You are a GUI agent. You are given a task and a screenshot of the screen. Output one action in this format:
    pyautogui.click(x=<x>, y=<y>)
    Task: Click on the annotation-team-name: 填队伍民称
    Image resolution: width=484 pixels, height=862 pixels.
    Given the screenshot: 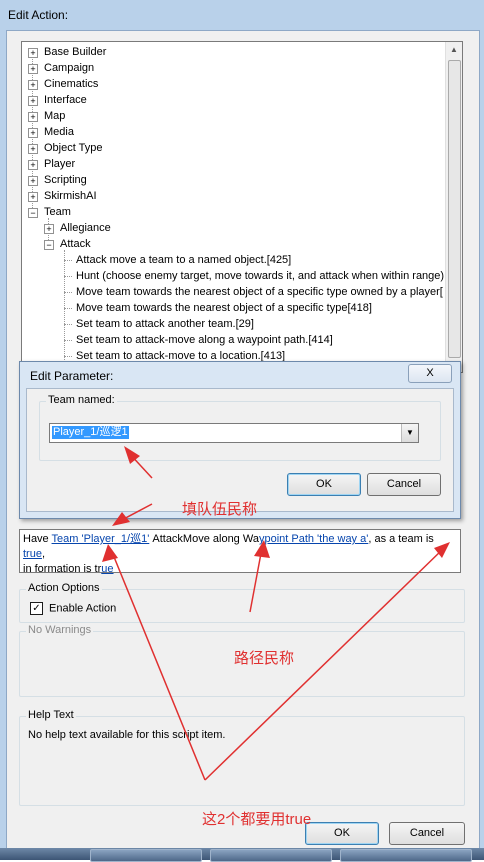 What is the action you would take?
    pyautogui.click(x=220, y=509)
    